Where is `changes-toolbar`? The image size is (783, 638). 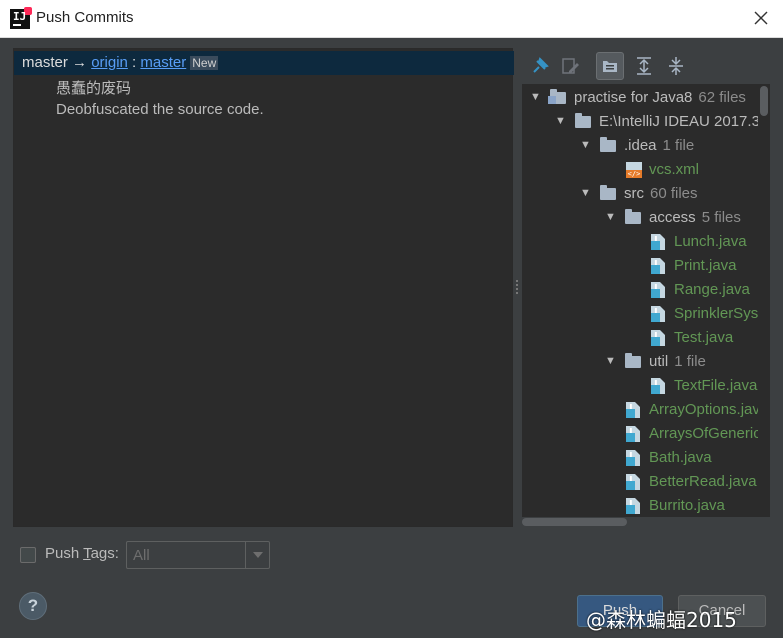
changes-toolbar is located at coordinates (646, 65).